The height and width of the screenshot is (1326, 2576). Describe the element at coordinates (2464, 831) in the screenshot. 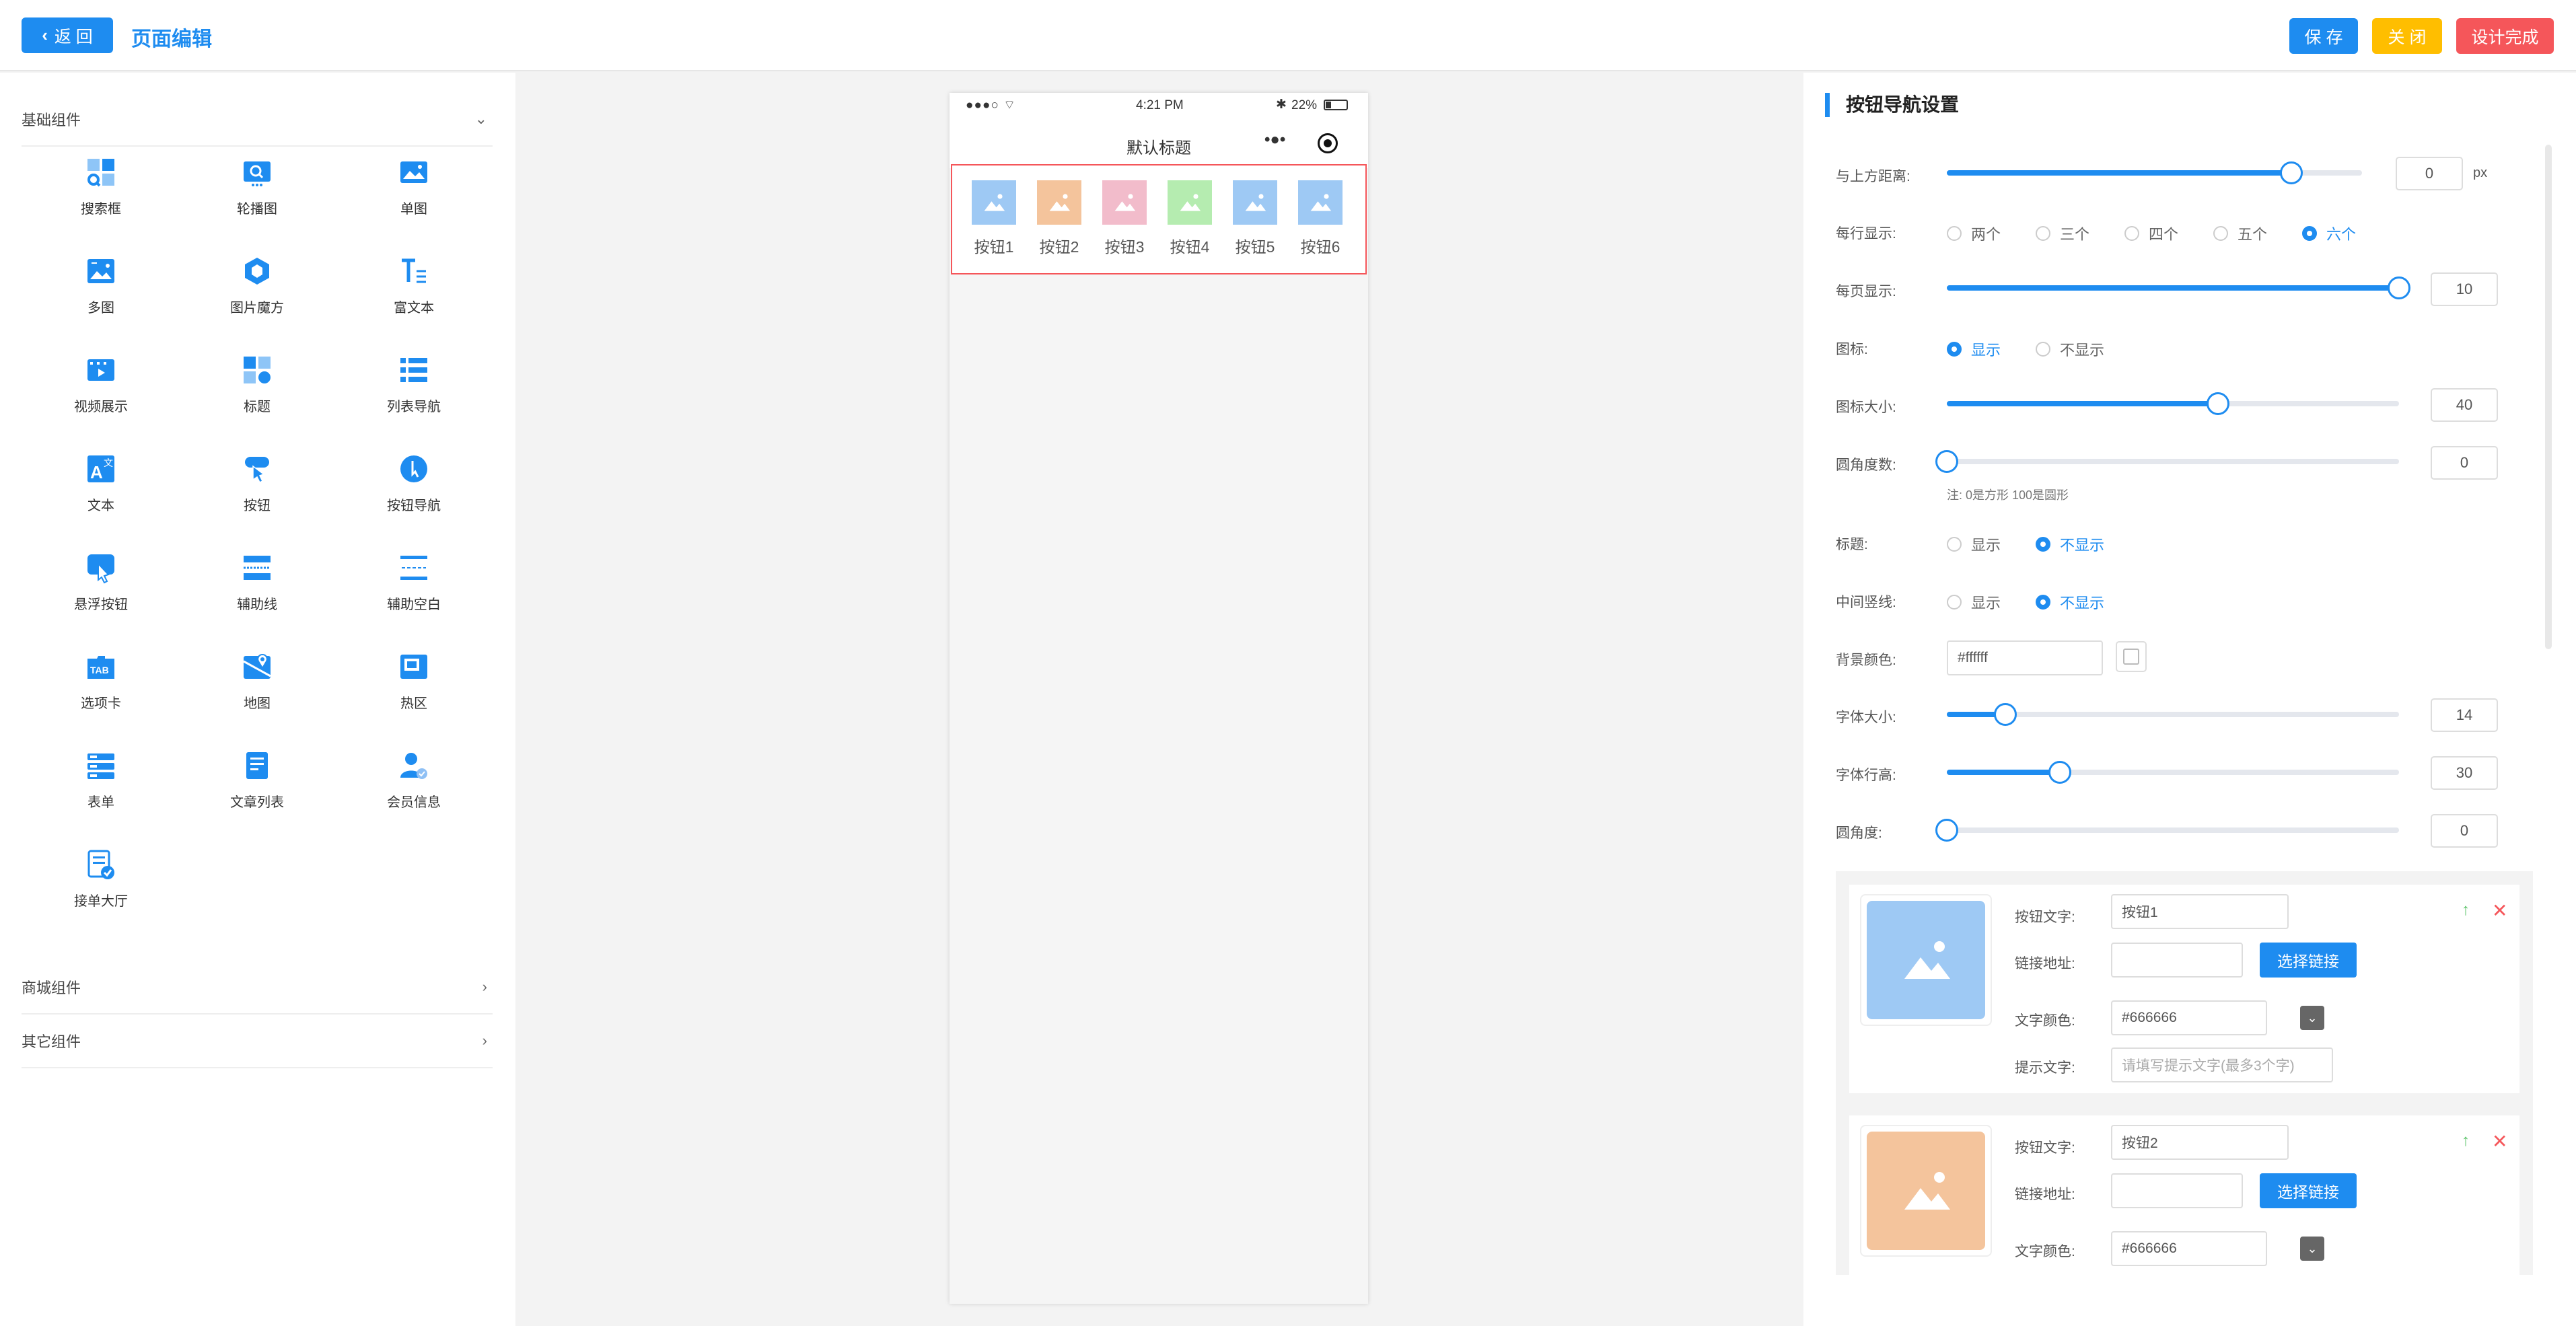

I see `radius-input: 0` at that location.